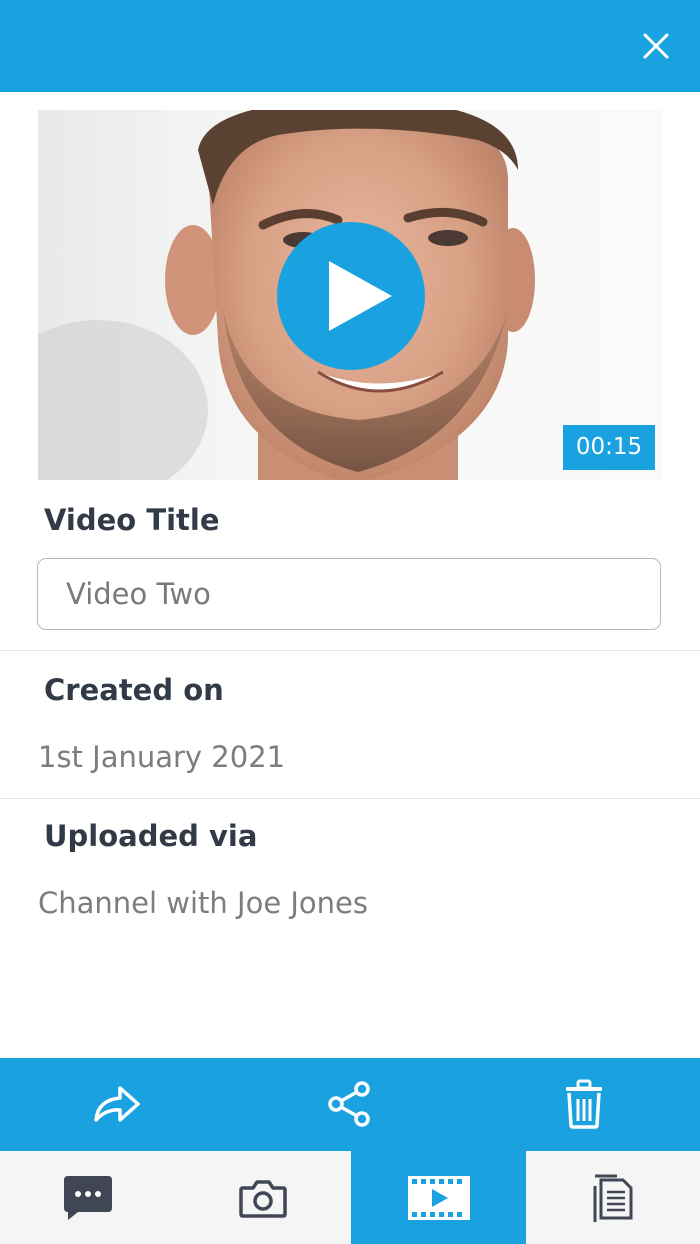 The image size is (700, 1244). Describe the element at coordinates (360, 296) in the screenshot. I see `play-icon` at that location.